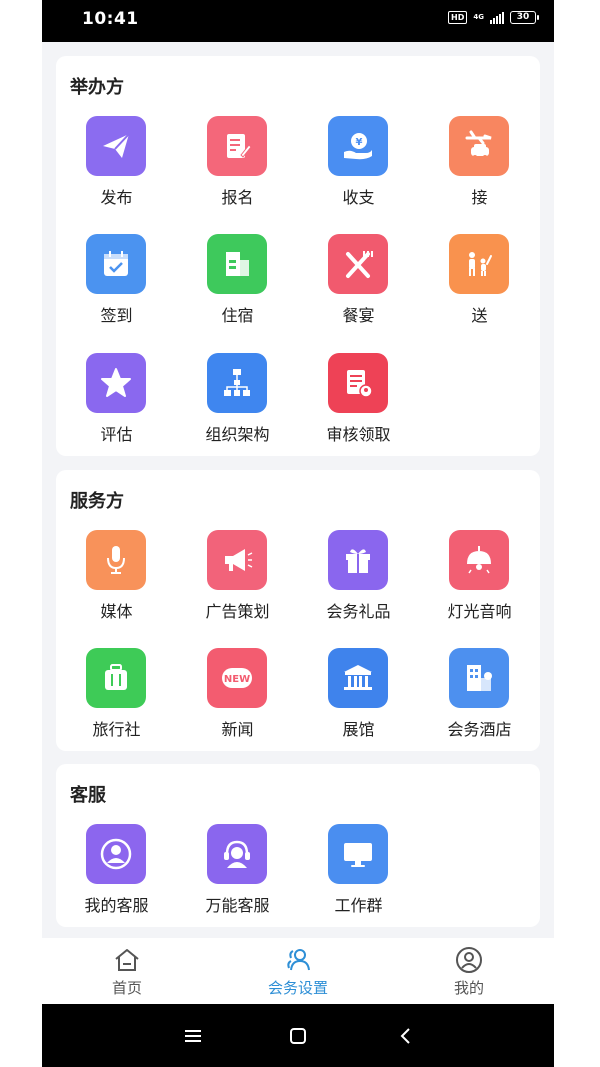 This screenshot has height=1067, width=600. I want to click on menu-item-label: 广告策划, so click(237, 611).